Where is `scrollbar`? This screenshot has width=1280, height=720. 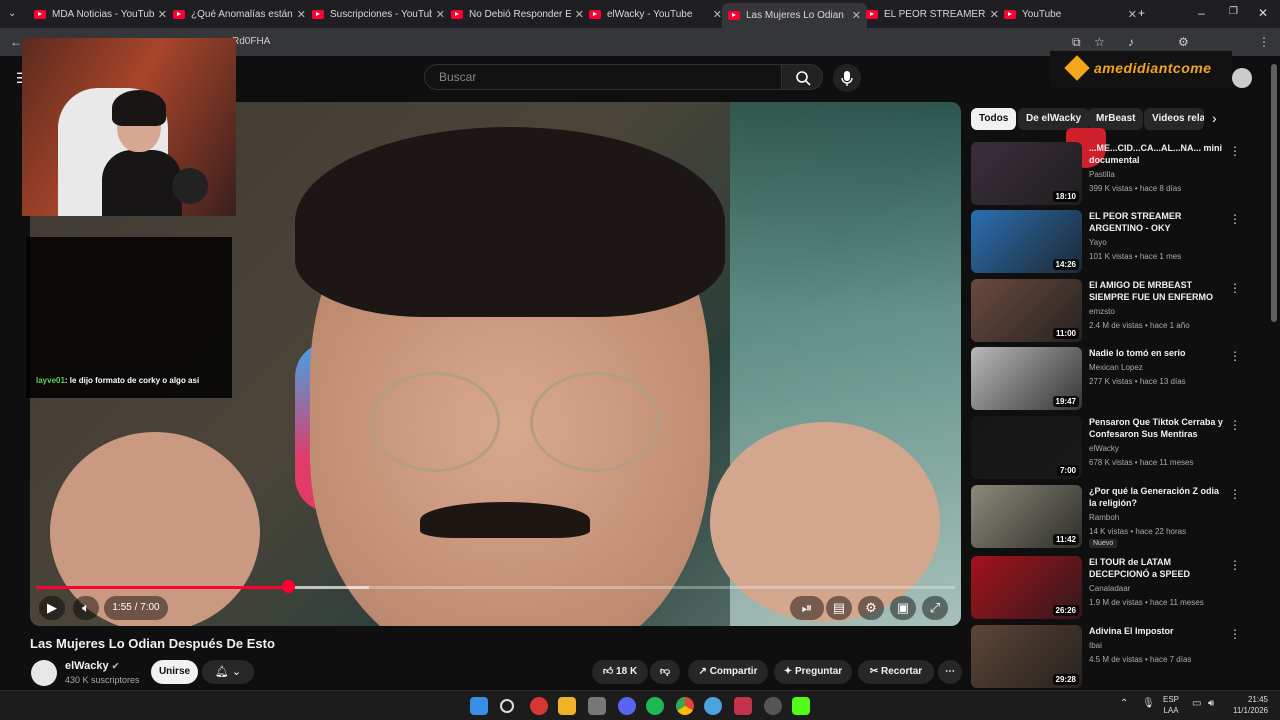 scrollbar is located at coordinates (1274, 193).